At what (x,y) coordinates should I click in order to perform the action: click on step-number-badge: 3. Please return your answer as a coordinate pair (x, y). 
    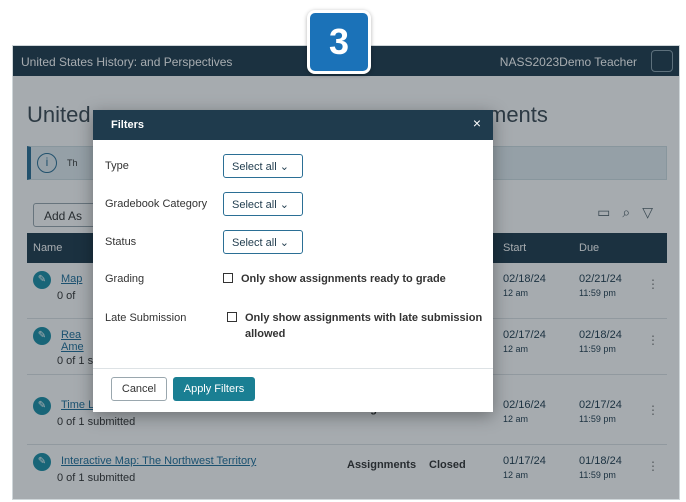
    Looking at the image, I should click on (339, 42).